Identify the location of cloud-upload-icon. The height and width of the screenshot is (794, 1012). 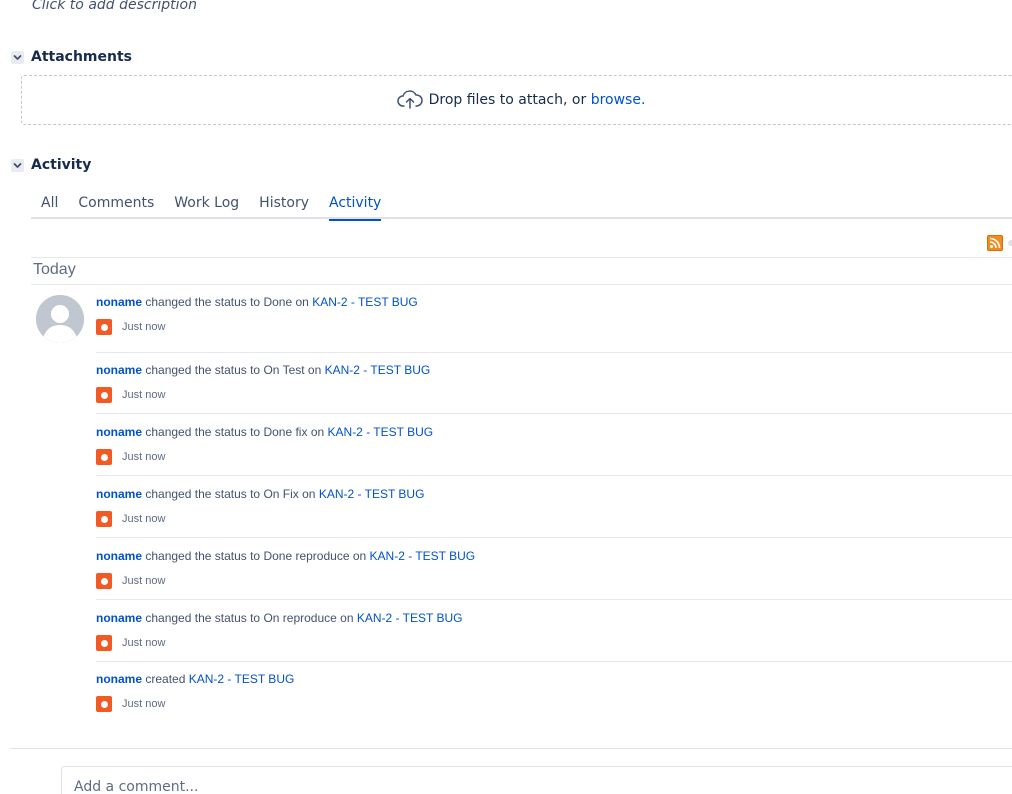
(409, 100).